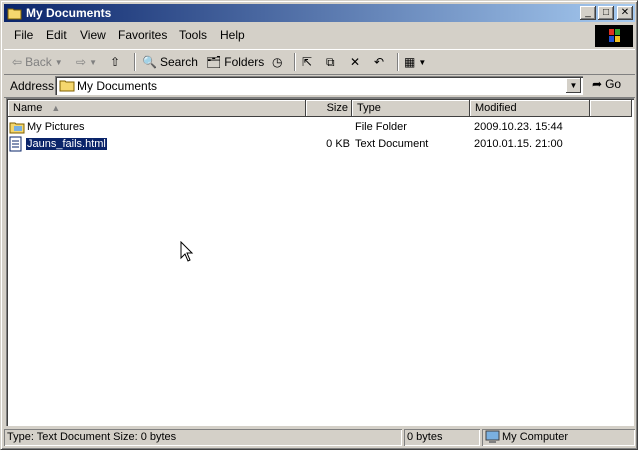 The width and height of the screenshot is (638, 450). Describe the element at coordinates (410, 62) in the screenshot. I see `views-icon: ▦` at that location.